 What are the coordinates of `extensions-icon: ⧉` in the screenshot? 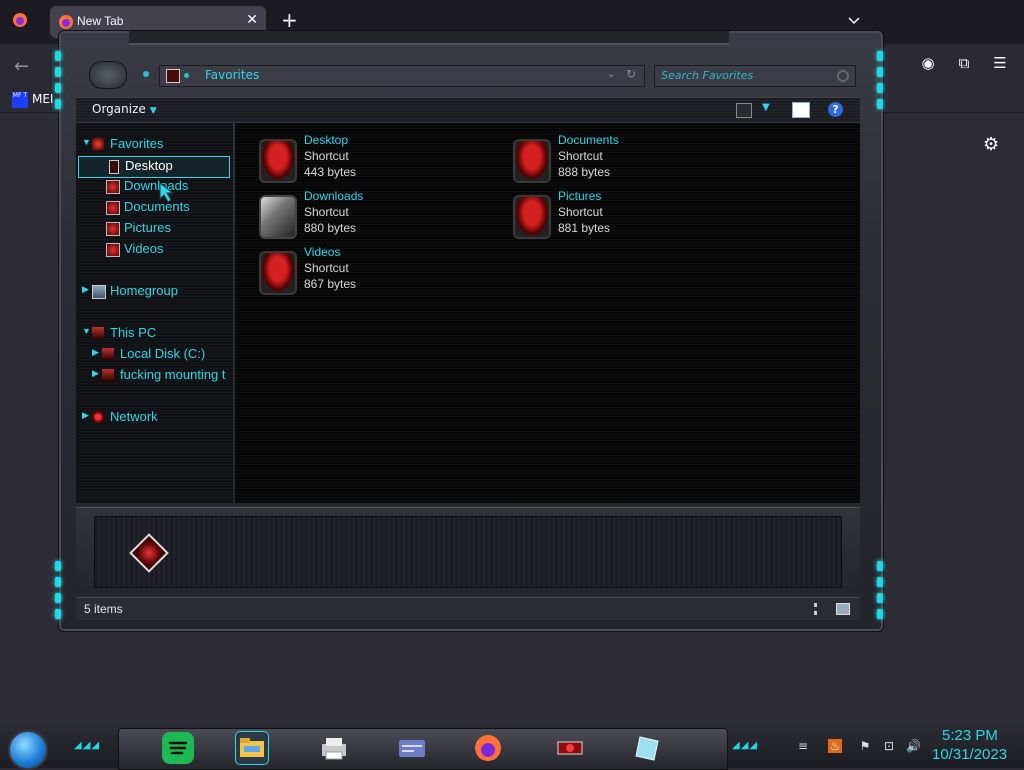 It's located at (964, 64).